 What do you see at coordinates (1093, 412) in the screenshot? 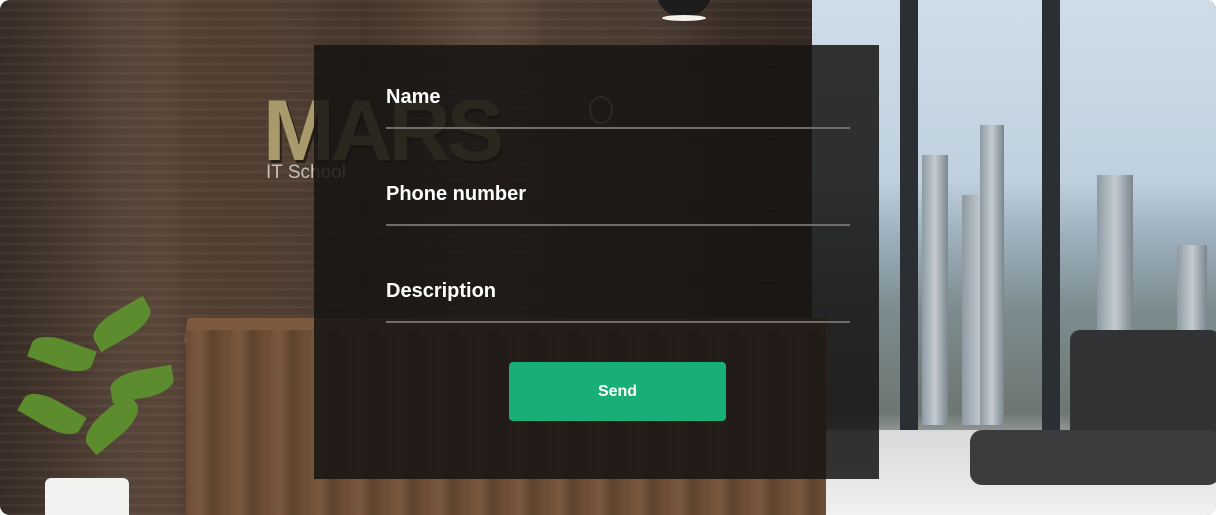
I see `sofa` at bounding box center [1093, 412].